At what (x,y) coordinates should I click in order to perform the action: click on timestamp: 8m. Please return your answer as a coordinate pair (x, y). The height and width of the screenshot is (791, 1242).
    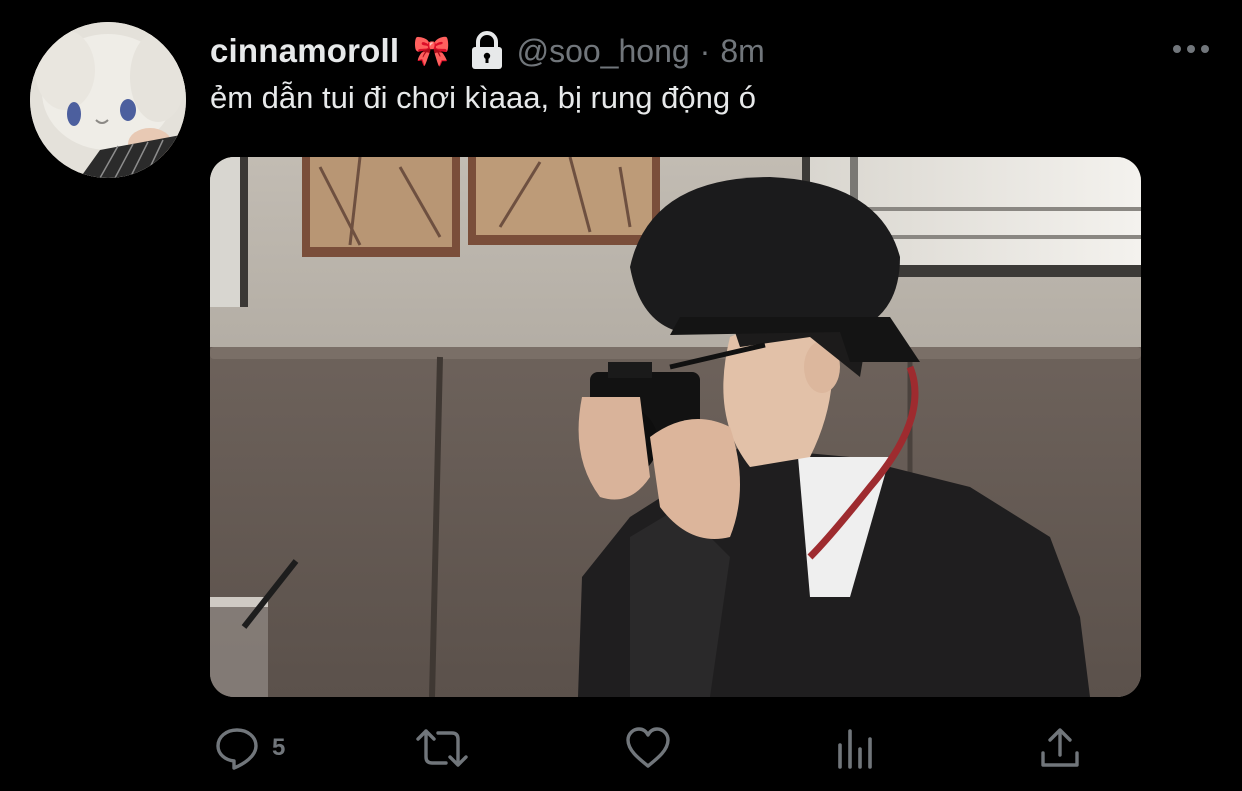
    Looking at the image, I should click on (742, 51).